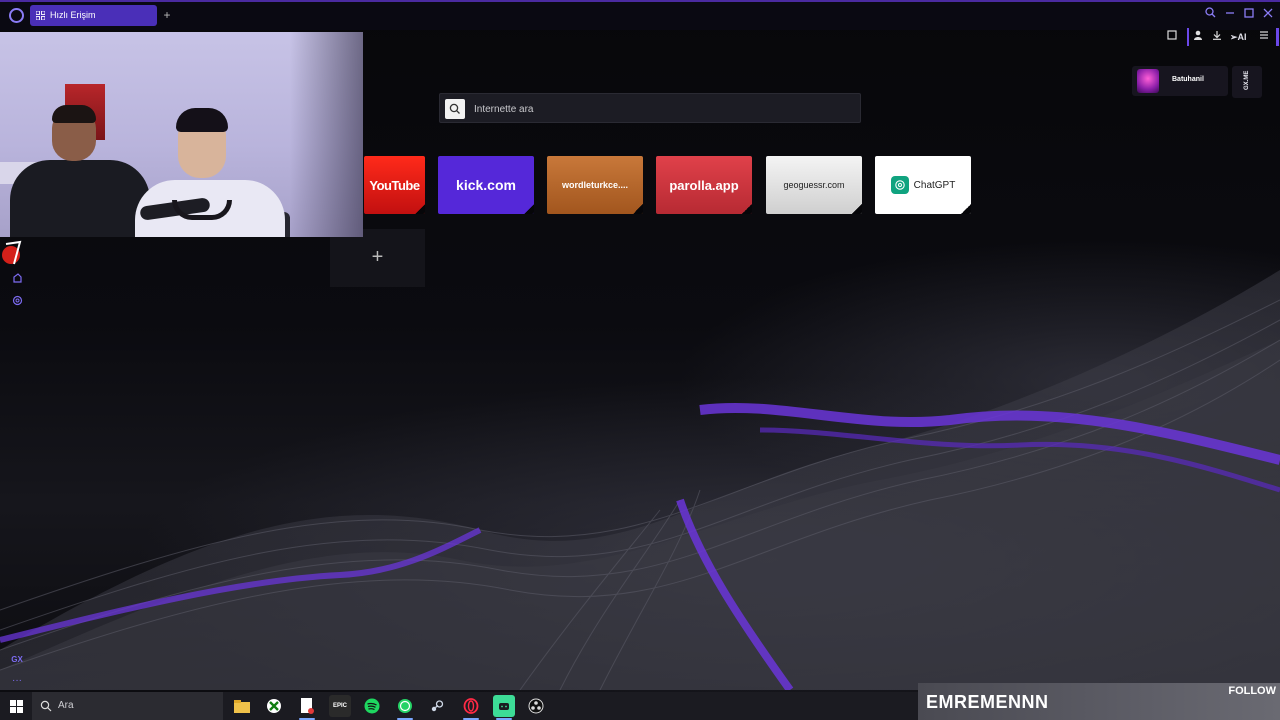  Describe the element at coordinates (1210, 14) in the screenshot. I see `search-tabs-icon` at that location.